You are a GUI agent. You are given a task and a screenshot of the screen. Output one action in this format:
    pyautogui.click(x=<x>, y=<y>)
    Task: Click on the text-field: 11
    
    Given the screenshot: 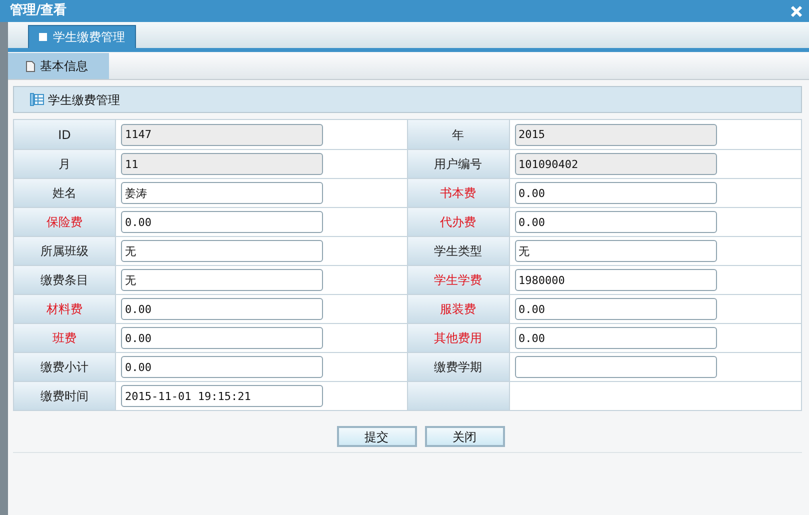 What is the action you would take?
    pyautogui.click(x=222, y=164)
    